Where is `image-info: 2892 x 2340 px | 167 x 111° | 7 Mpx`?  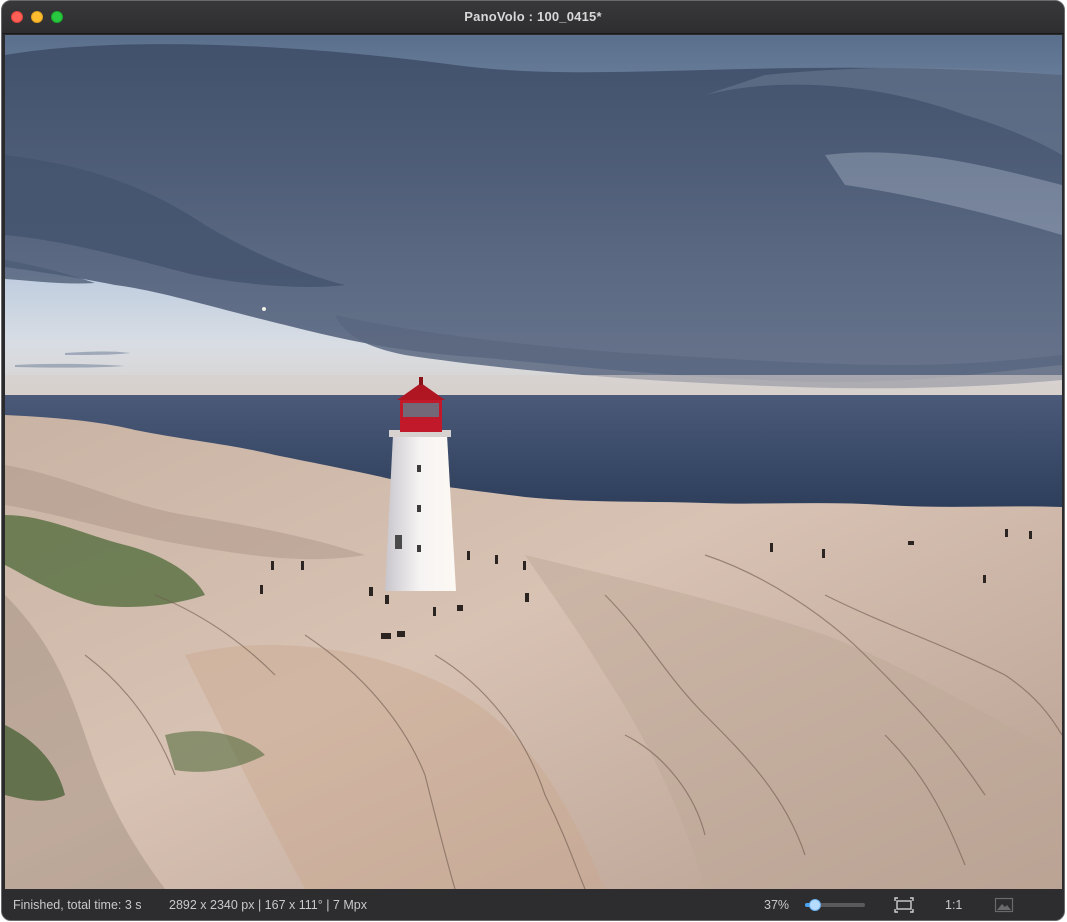 image-info: 2892 x 2340 px | 167 x 111° | 7 Mpx is located at coordinates (268, 905).